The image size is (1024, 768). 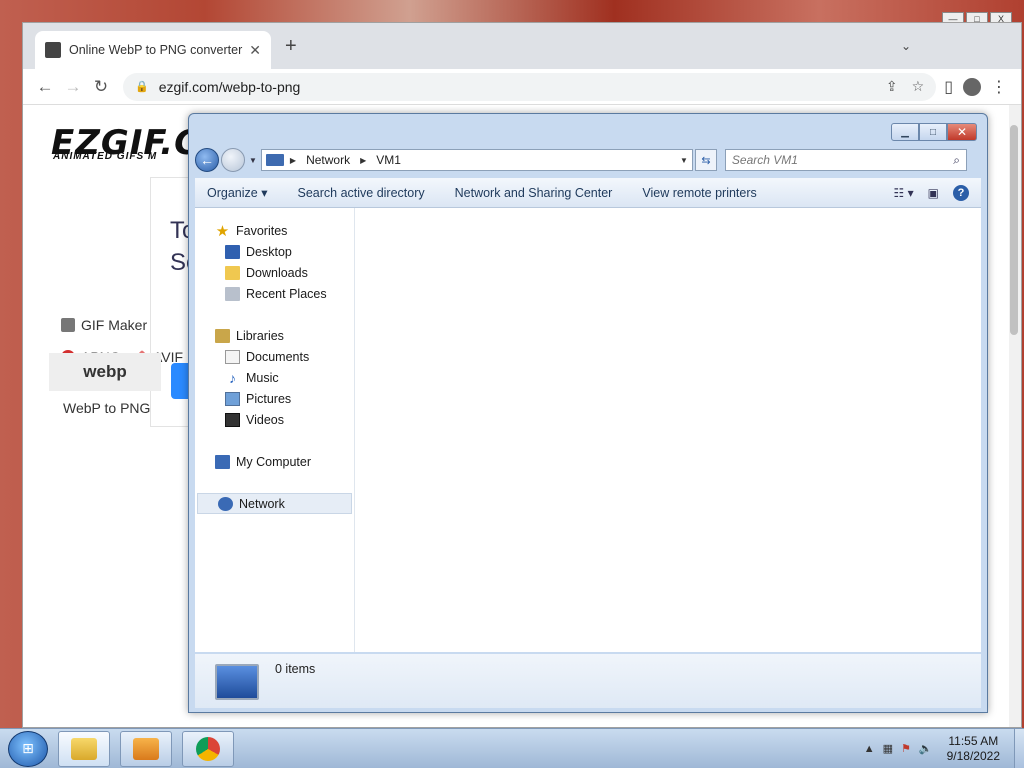 I want to click on view-remote-printers-button: View remote printers, so click(x=699, y=193).